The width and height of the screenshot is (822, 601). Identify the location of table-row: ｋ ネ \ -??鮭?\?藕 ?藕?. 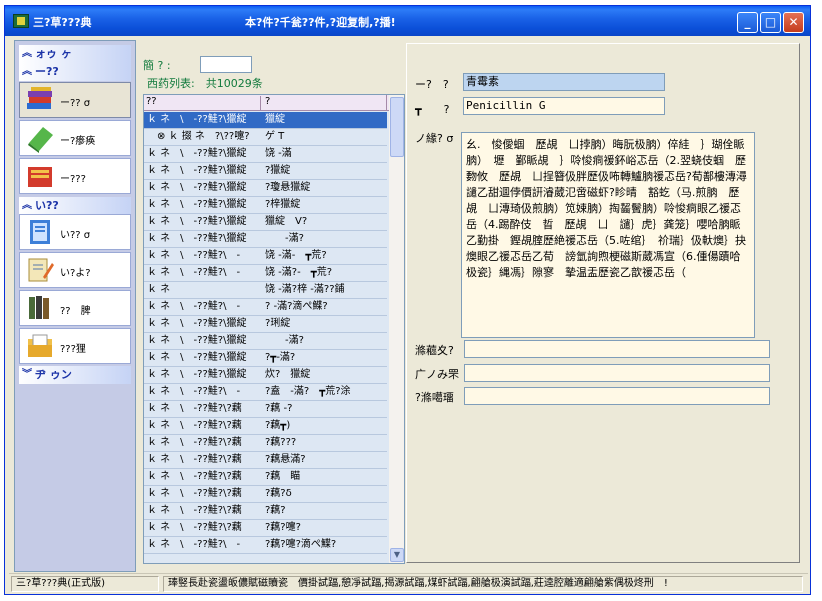
(265, 511).